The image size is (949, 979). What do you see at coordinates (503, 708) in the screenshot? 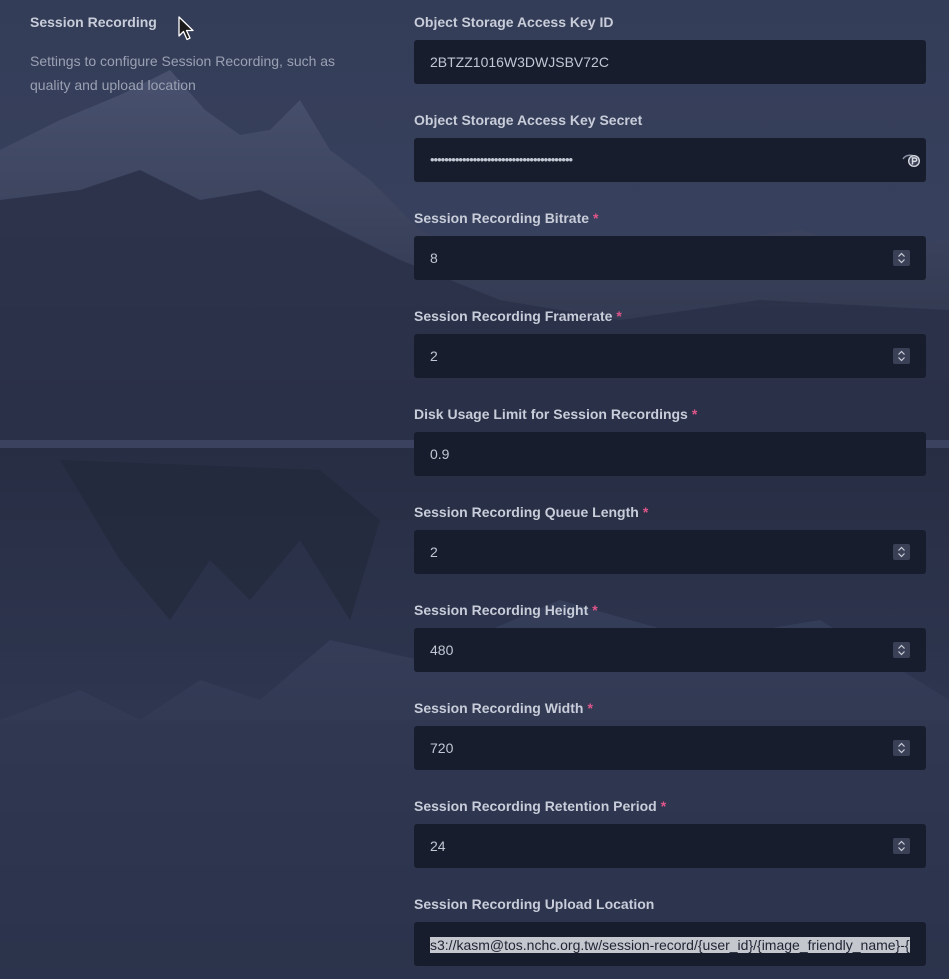
I see `recording-width-label: Session Recording Width *` at bounding box center [503, 708].